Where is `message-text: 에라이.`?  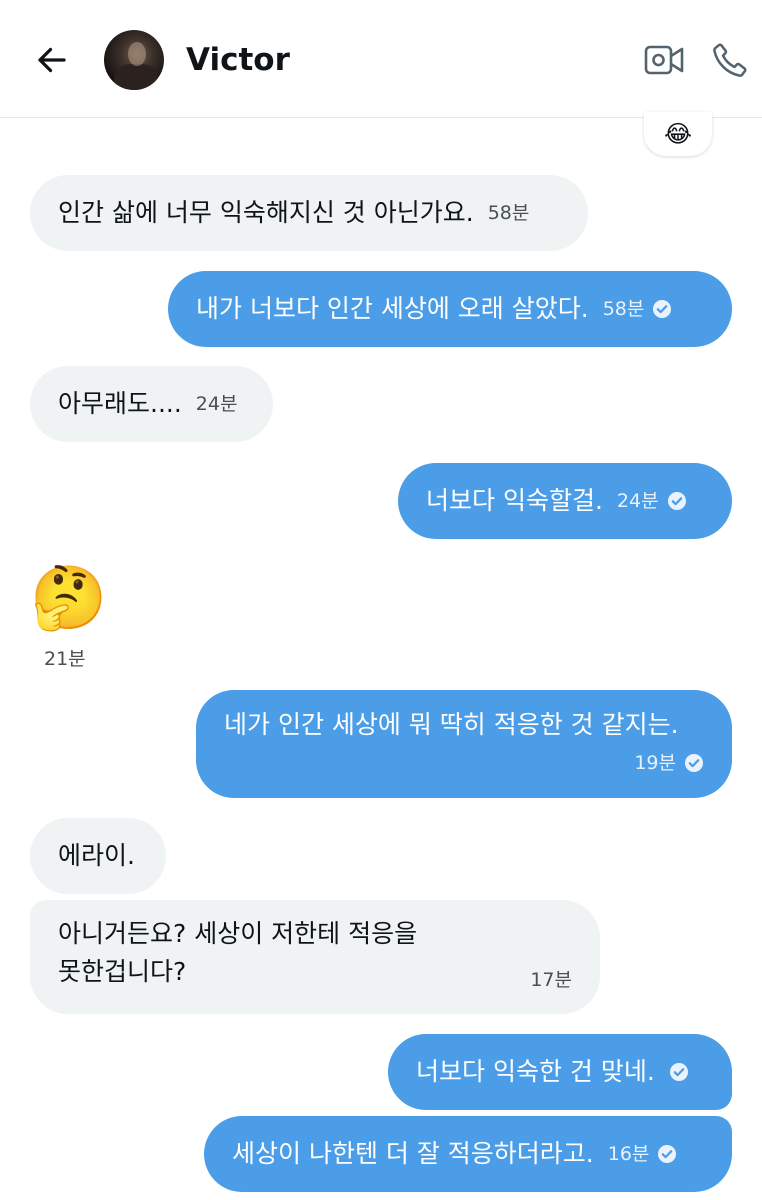
message-text: 에라이. is located at coordinates (96, 855).